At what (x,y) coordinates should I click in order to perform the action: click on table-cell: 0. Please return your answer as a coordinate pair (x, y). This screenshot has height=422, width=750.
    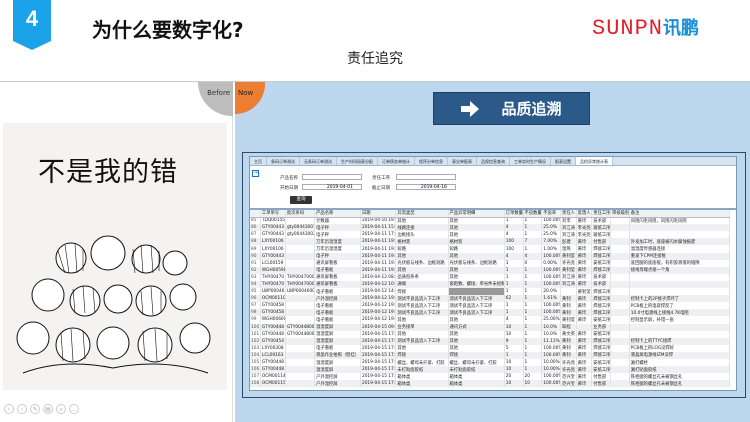
    Looking at the image, I should click on (533, 263).